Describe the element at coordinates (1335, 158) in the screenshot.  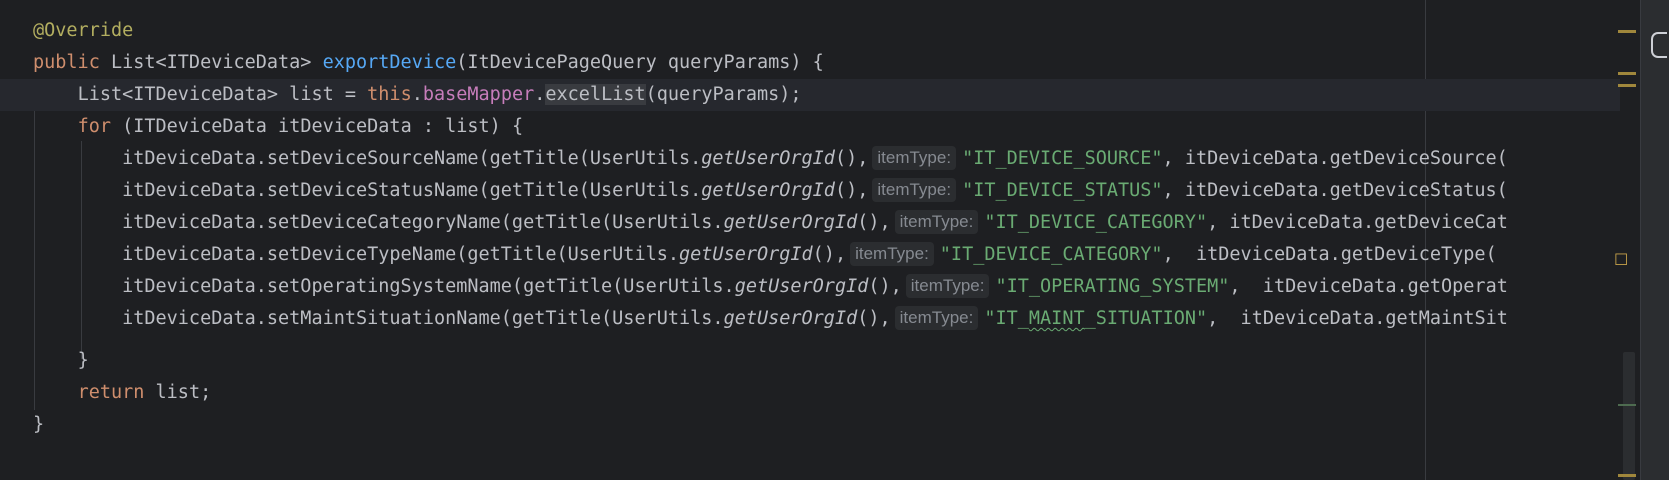
I see `code-tail: , itDeviceData.getDeviceSource(` at that location.